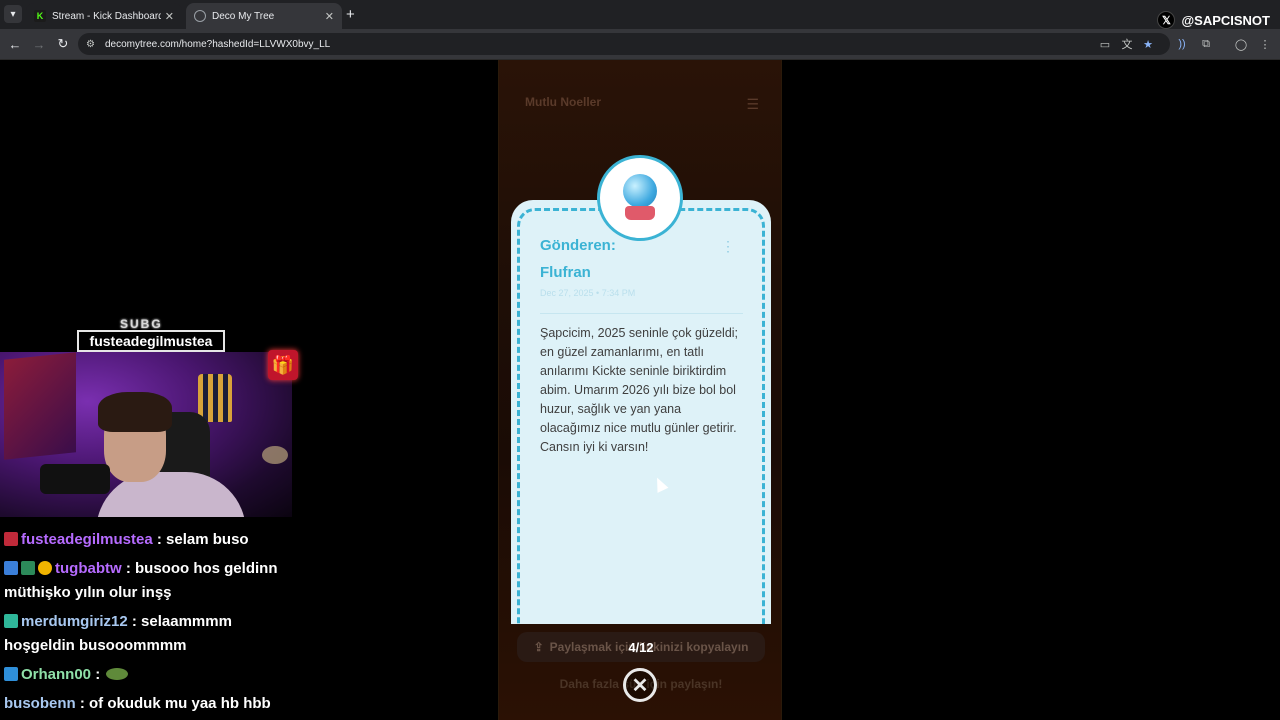 This screenshot has width=1280, height=720. What do you see at coordinates (1105, 44) in the screenshot?
I see `install-app-icon: ▭` at bounding box center [1105, 44].